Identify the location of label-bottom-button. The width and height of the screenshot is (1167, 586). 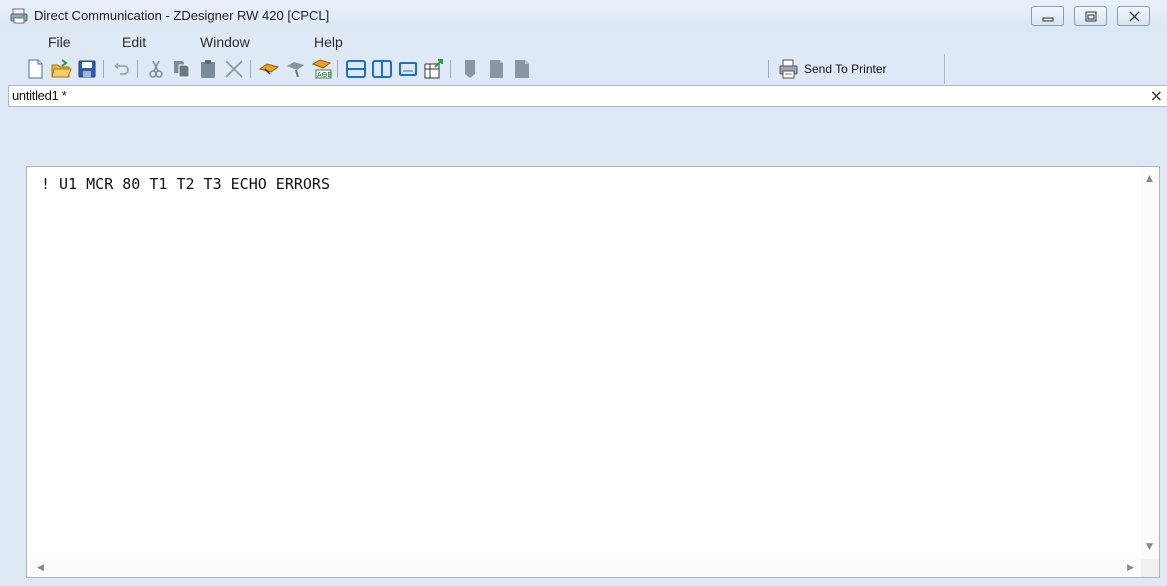
(496, 69).